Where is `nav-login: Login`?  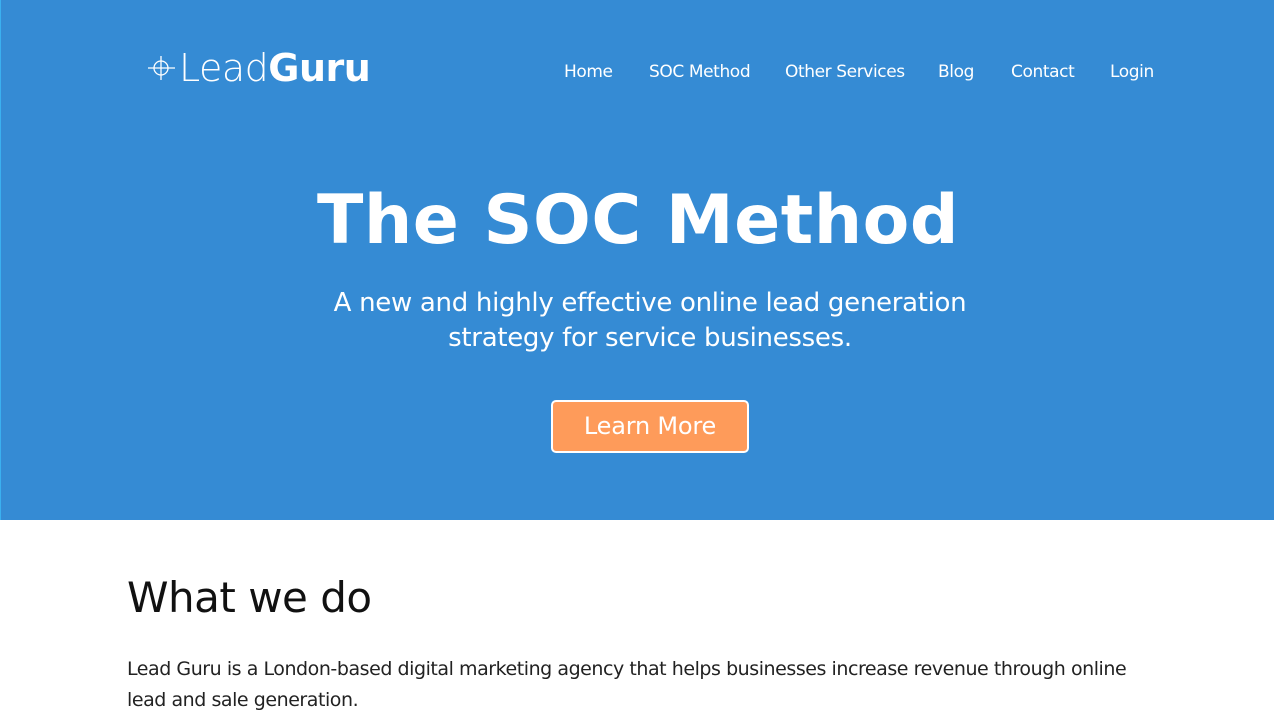 nav-login: Login is located at coordinates (1132, 72).